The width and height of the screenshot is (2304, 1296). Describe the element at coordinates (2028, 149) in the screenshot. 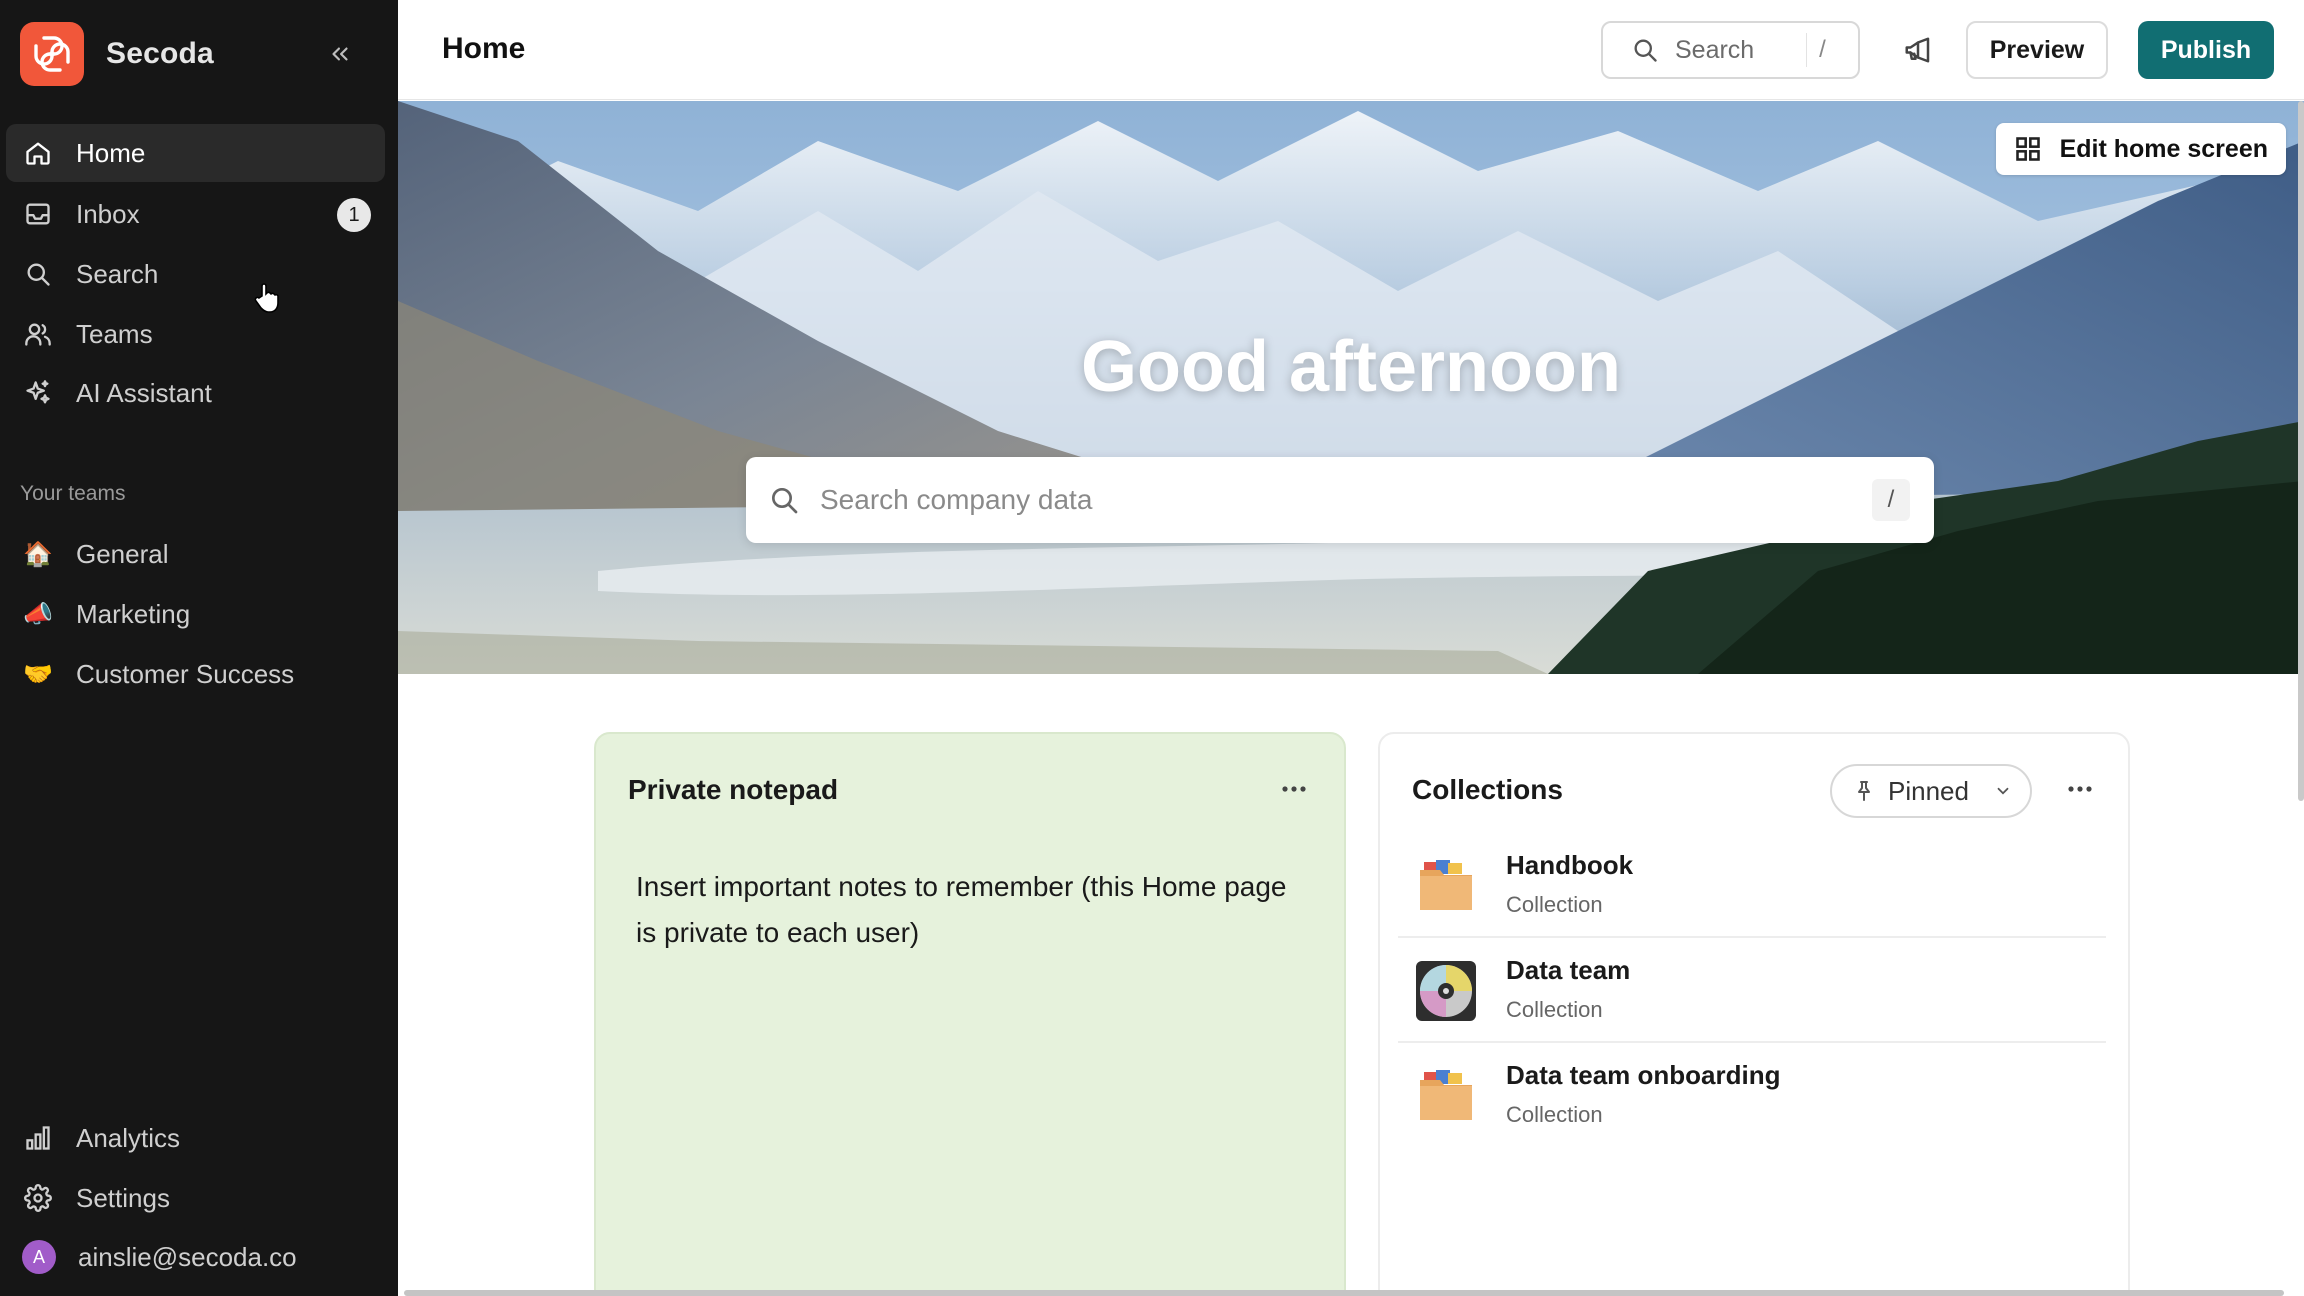

I see `layout-grid-icon` at that location.